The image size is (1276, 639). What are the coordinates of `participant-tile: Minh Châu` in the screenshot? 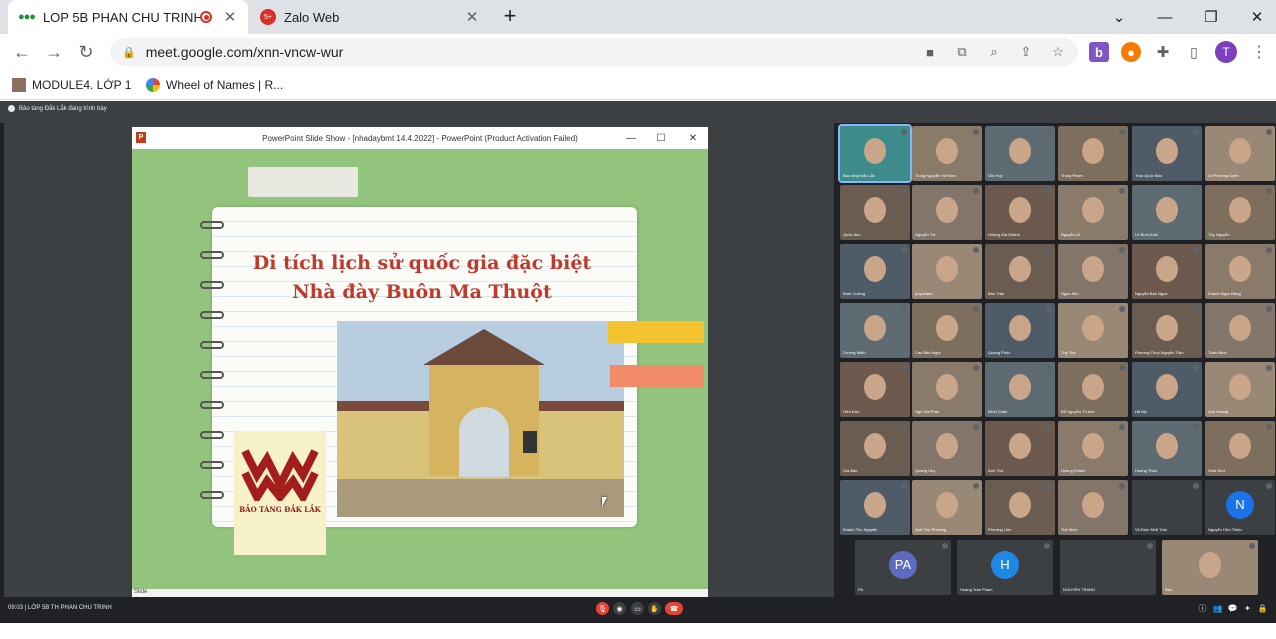 It's located at (1020, 389).